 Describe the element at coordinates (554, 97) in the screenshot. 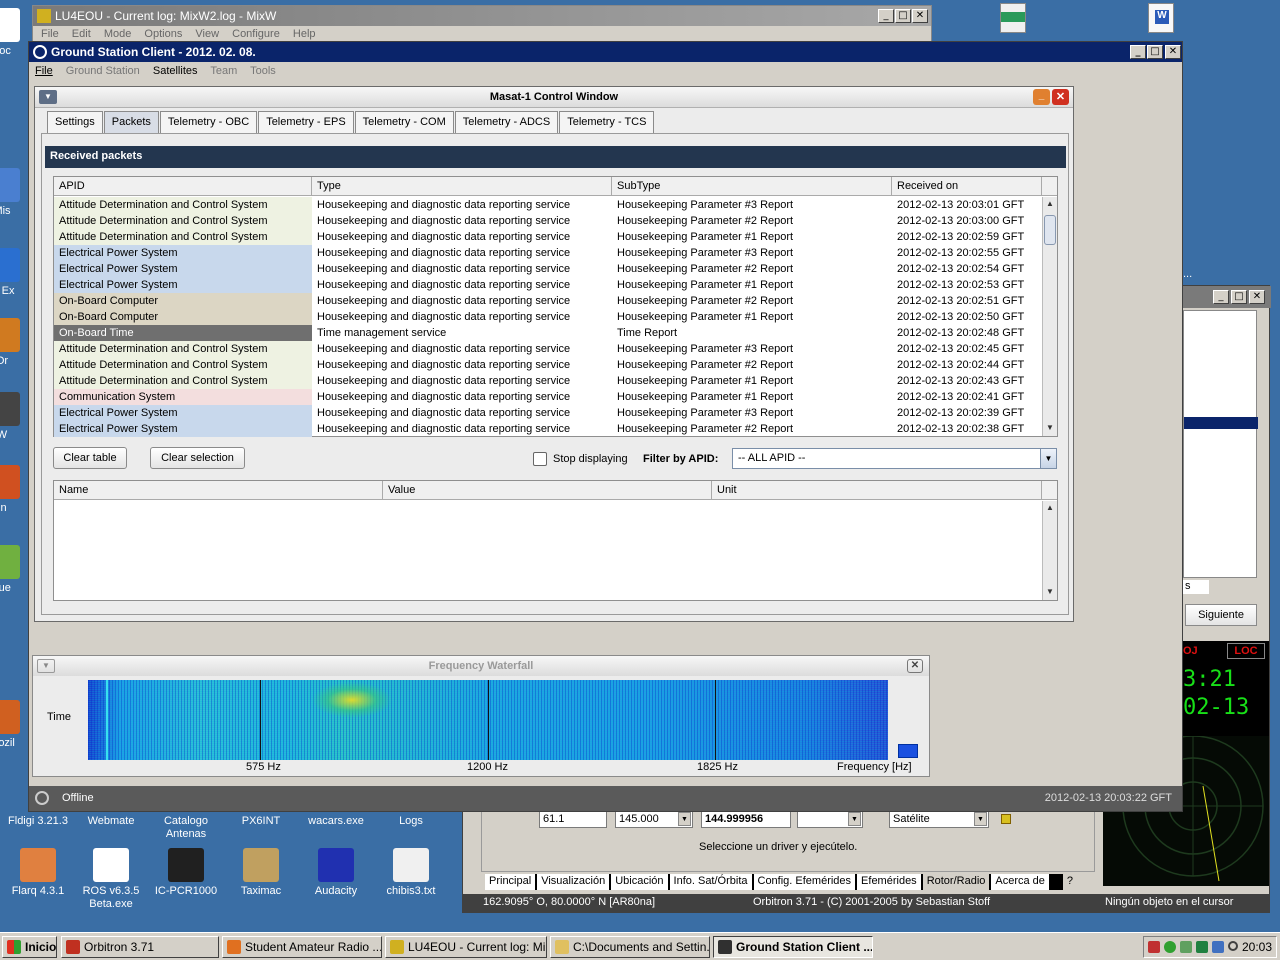

I see `masat-titlebar: ▼ Masat-1 Control Window _ ✕` at that location.